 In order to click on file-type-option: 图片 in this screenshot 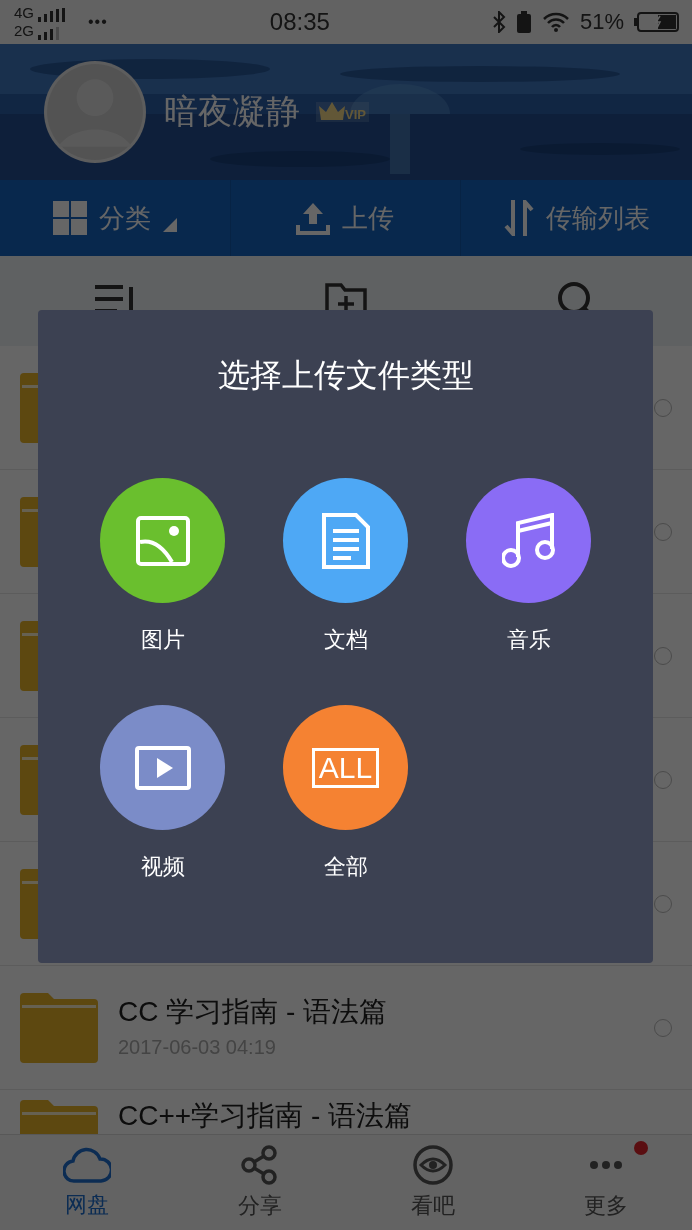, I will do `click(162, 566)`.